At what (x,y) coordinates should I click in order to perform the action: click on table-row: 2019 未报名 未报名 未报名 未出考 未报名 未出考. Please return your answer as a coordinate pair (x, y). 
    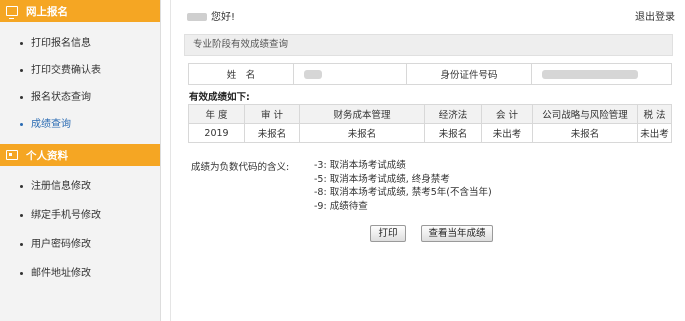
    Looking at the image, I should click on (430, 133).